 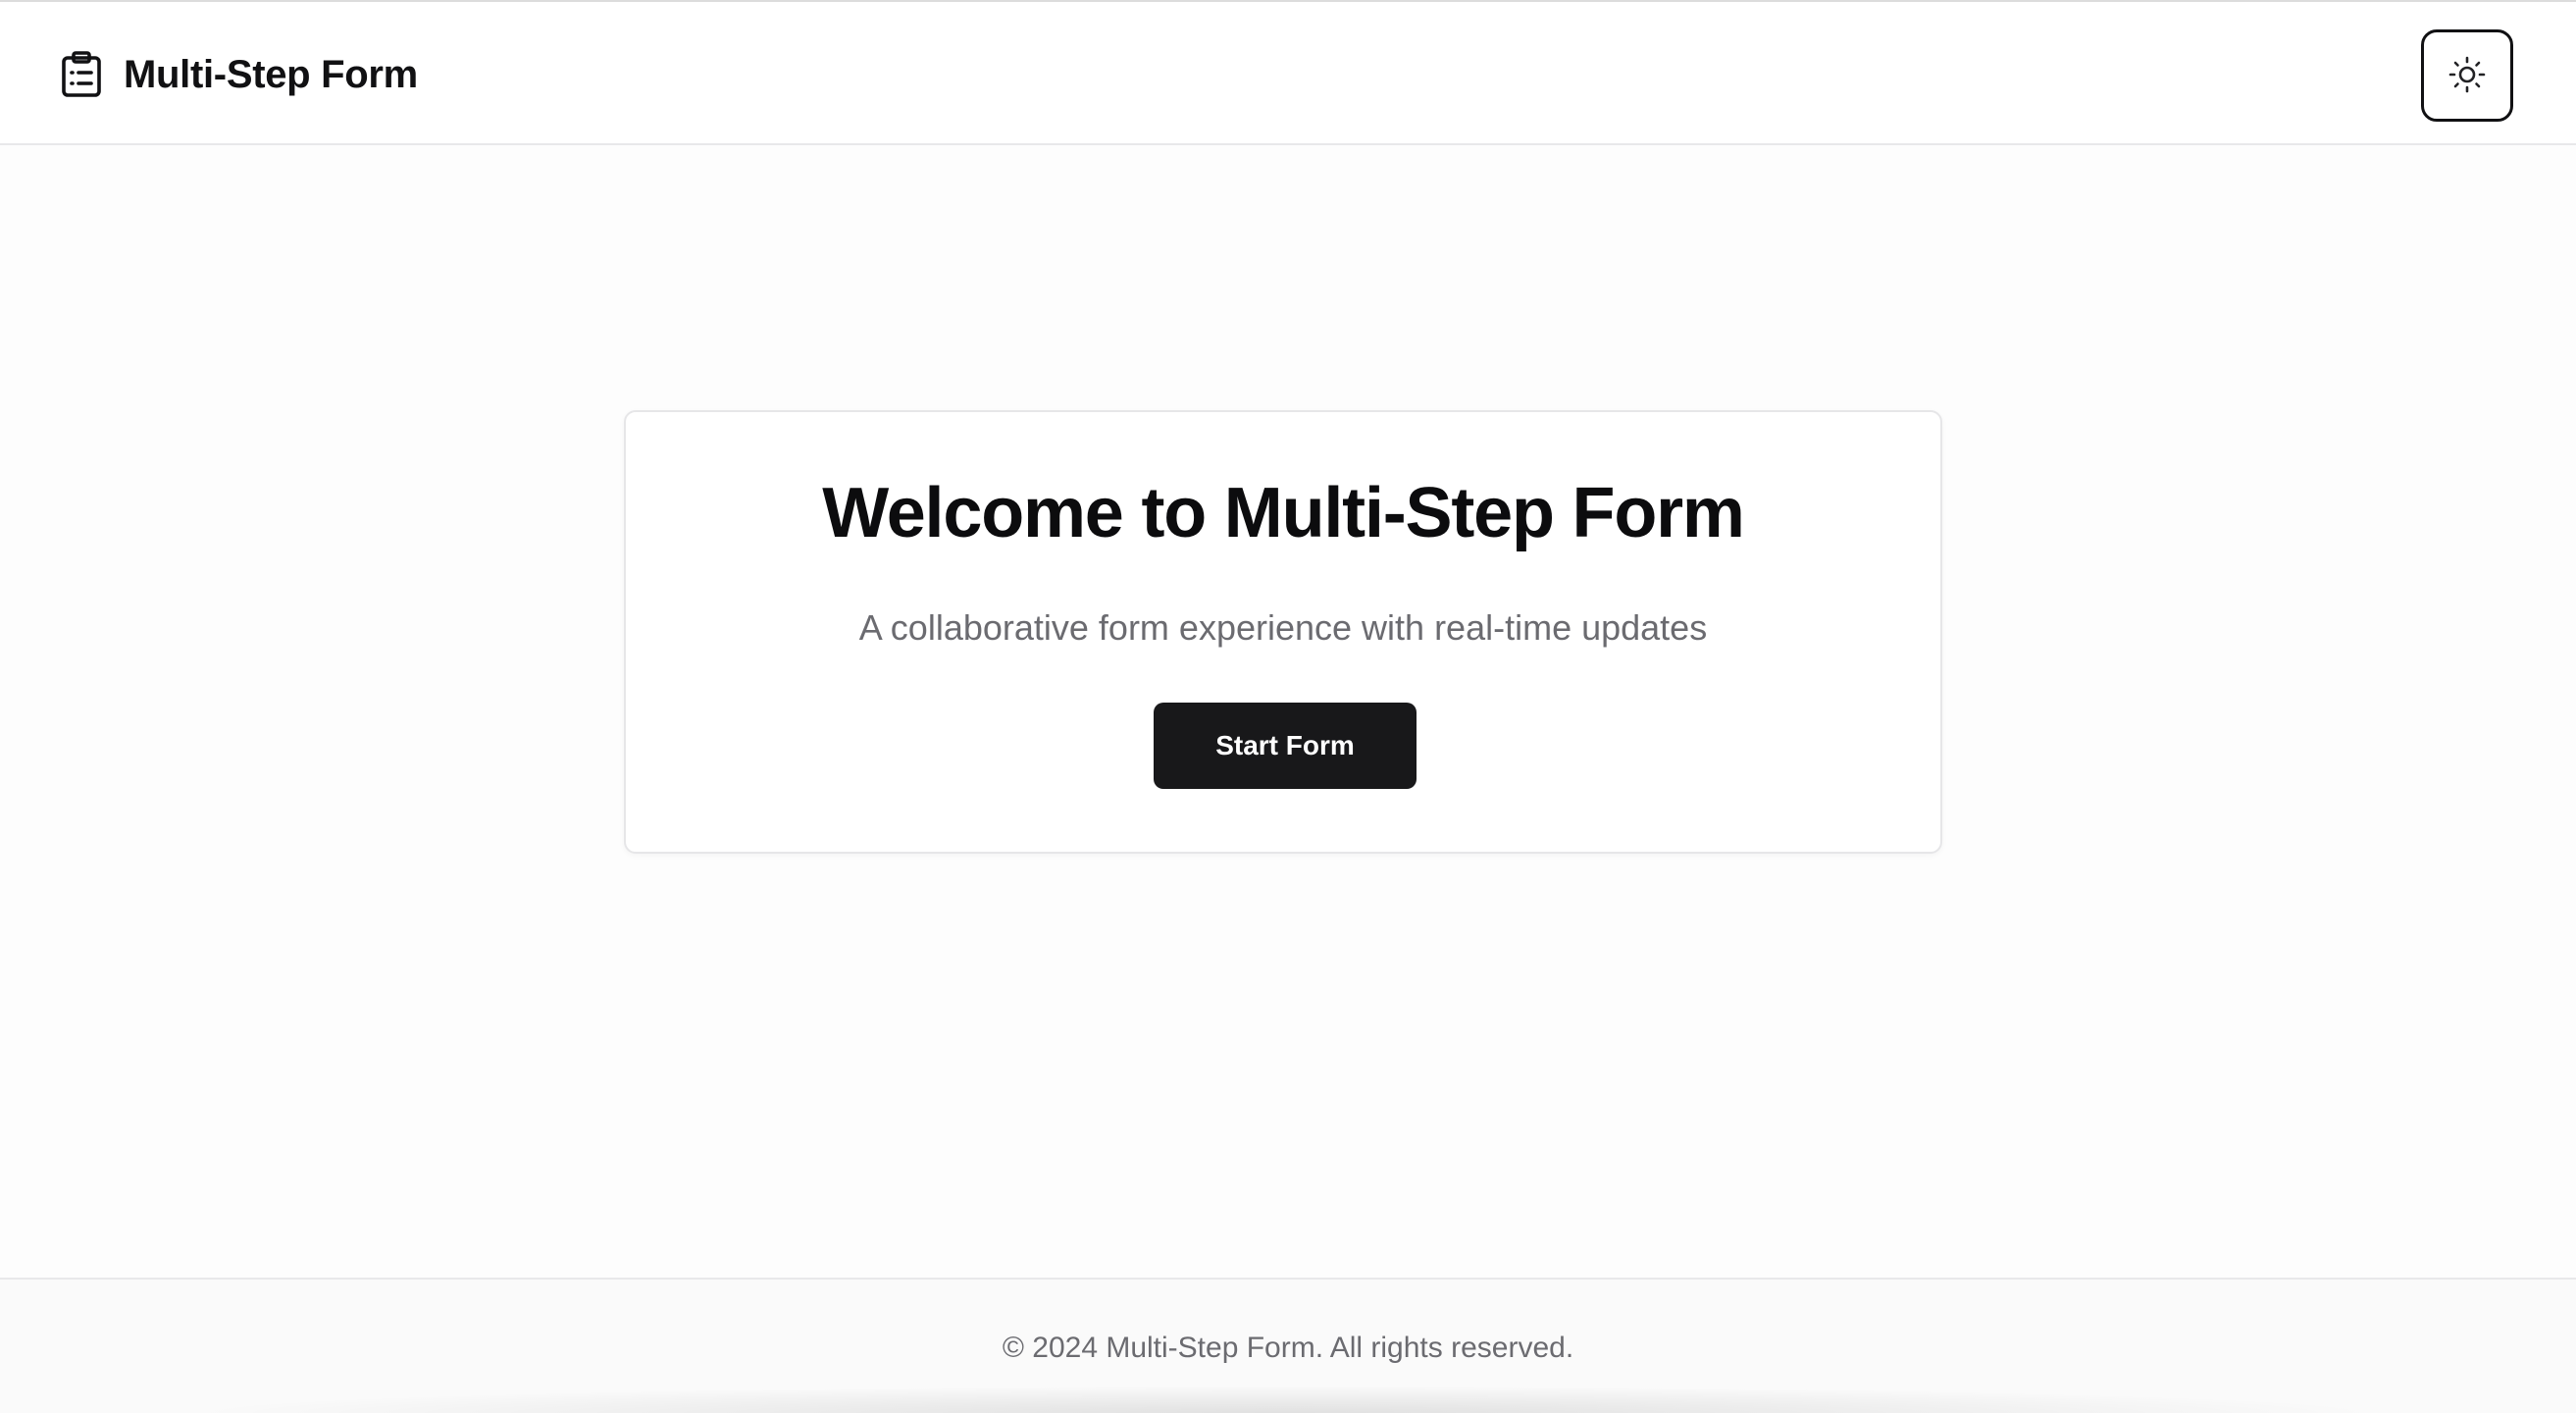 I want to click on start-form-button: Start Form, so click(x=1285, y=746).